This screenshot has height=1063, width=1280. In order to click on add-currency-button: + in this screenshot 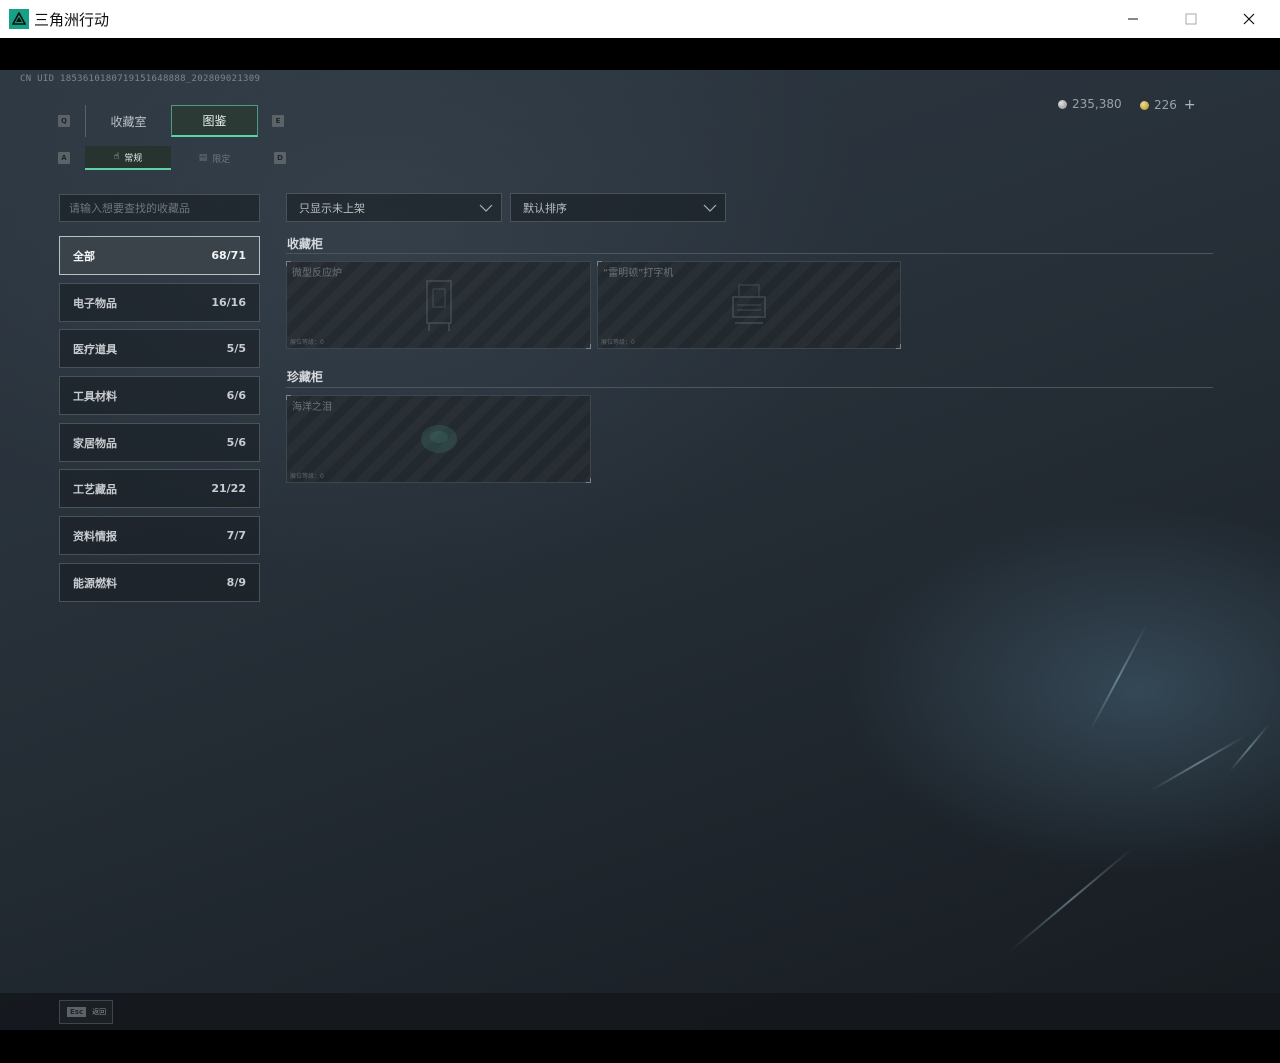, I will do `click(1190, 105)`.